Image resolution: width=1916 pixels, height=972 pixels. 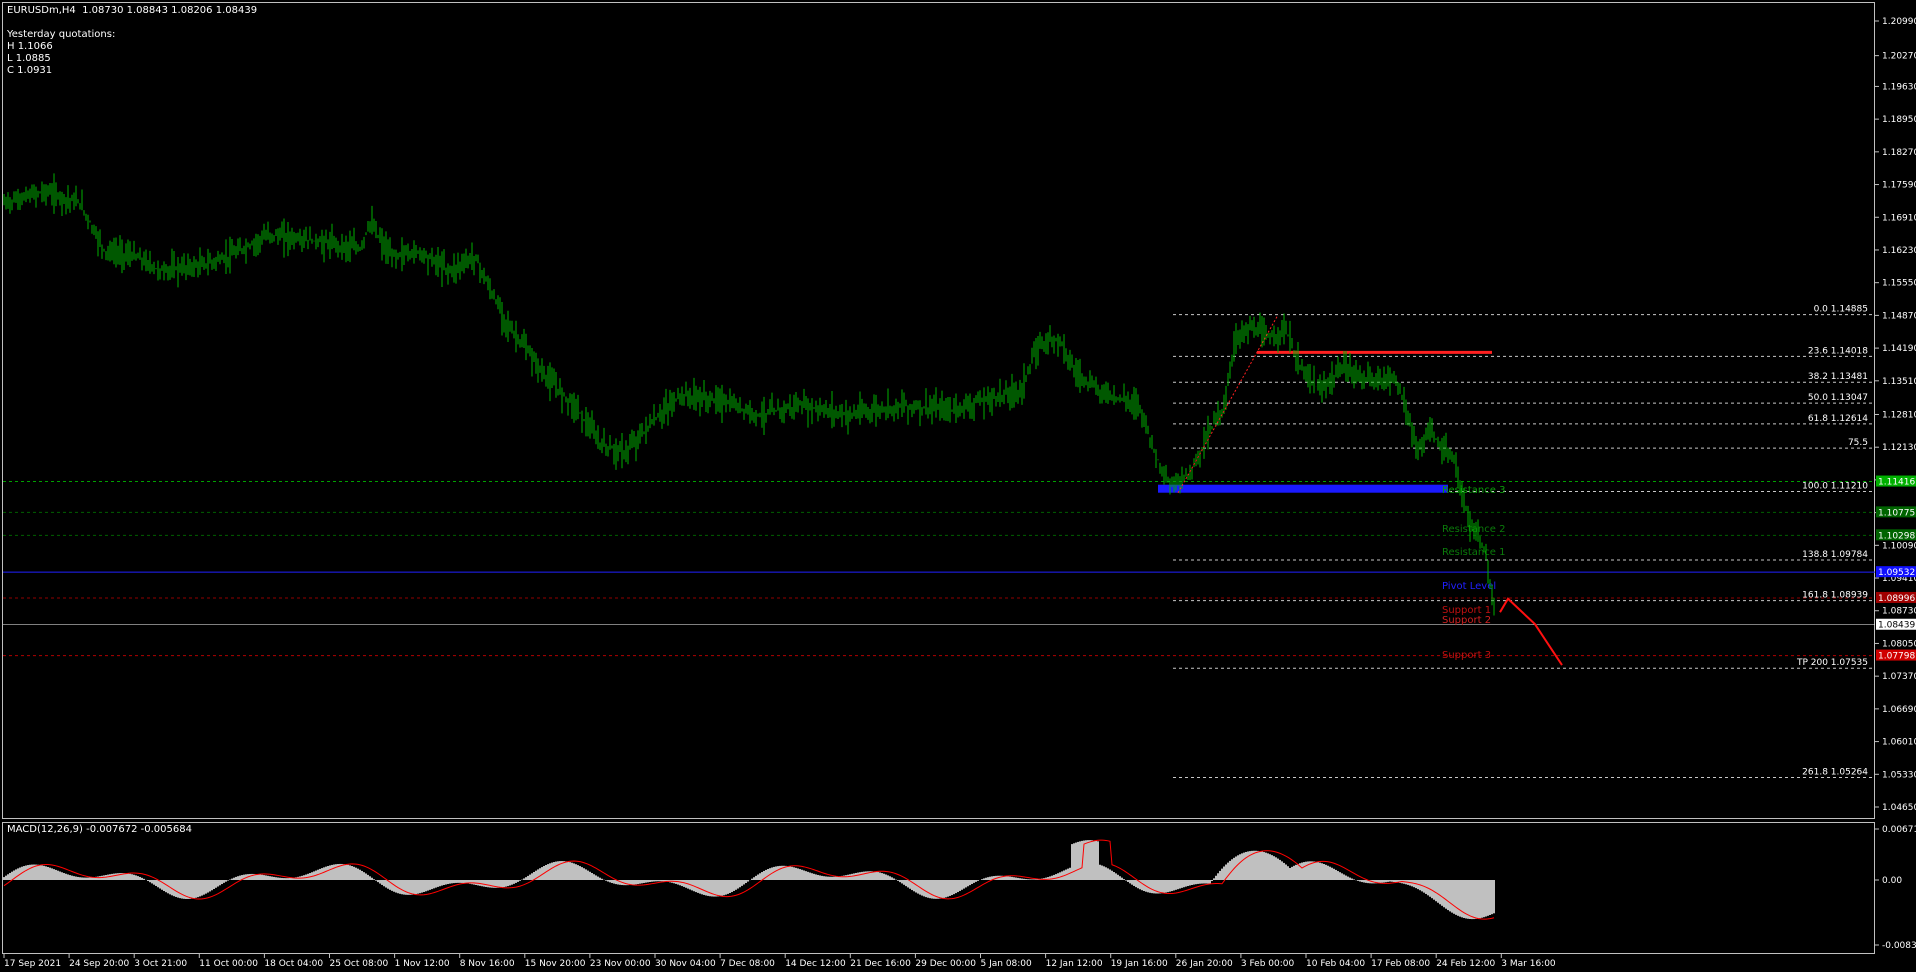 What do you see at coordinates (32, 964) in the screenshot?
I see `time-axis-label: 17 Sep 2021` at bounding box center [32, 964].